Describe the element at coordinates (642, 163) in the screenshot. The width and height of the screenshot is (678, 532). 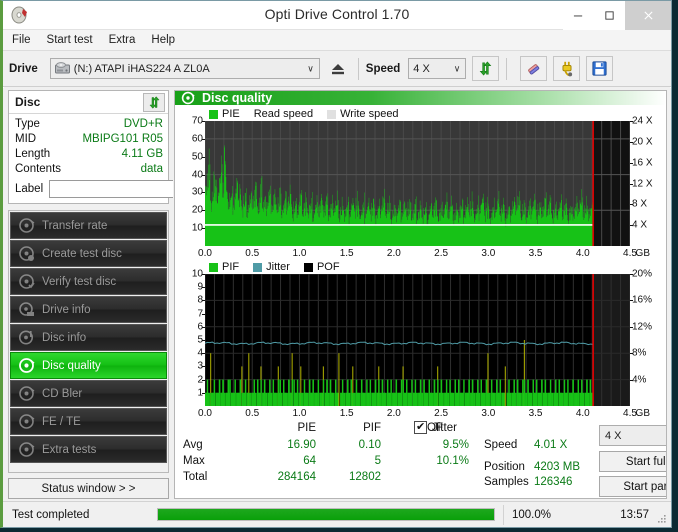
I see `y2-axis-tick-label: 16 X` at that location.